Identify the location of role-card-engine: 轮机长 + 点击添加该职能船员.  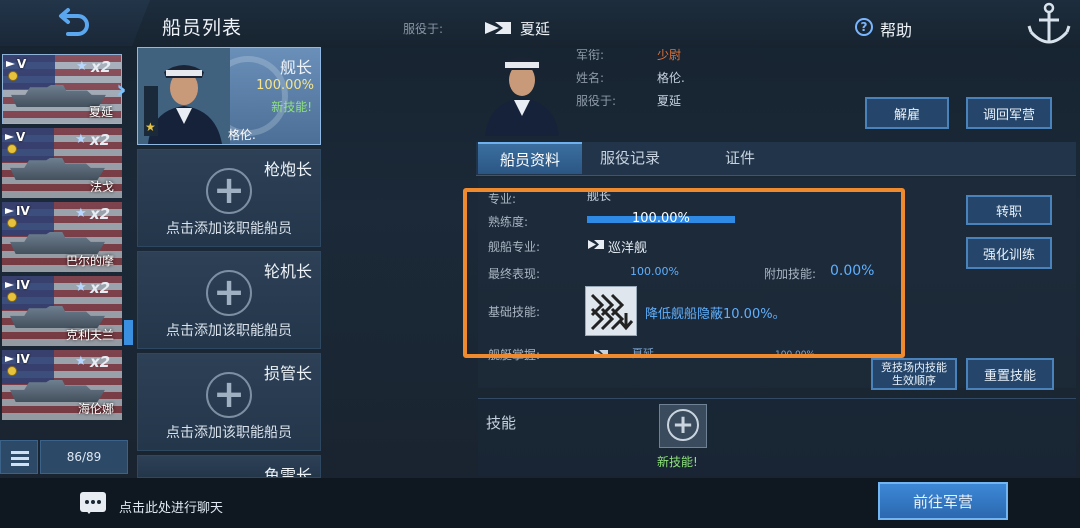
(229, 300).